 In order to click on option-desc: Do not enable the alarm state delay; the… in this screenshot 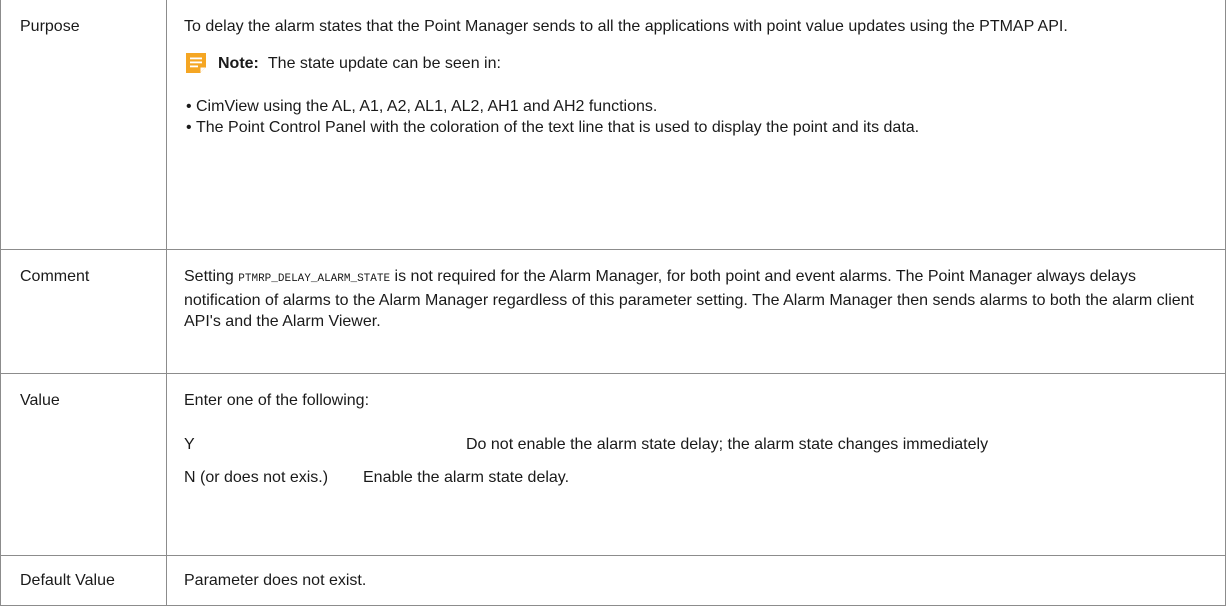, I will do `click(727, 444)`.